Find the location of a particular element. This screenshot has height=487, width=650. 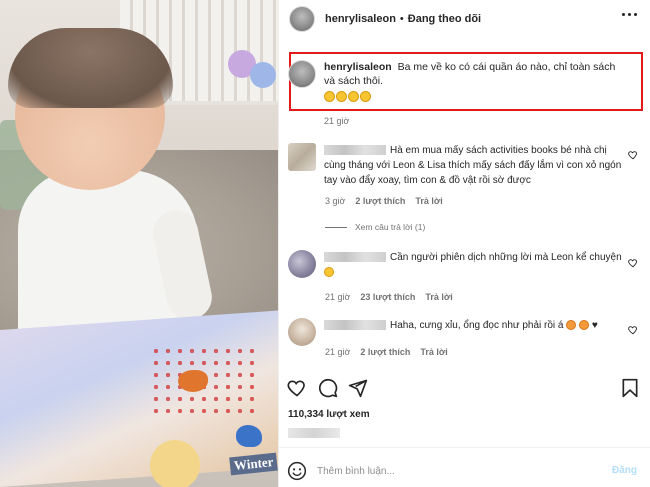

following-button: Đang theo dõi is located at coordinates (444, 19).